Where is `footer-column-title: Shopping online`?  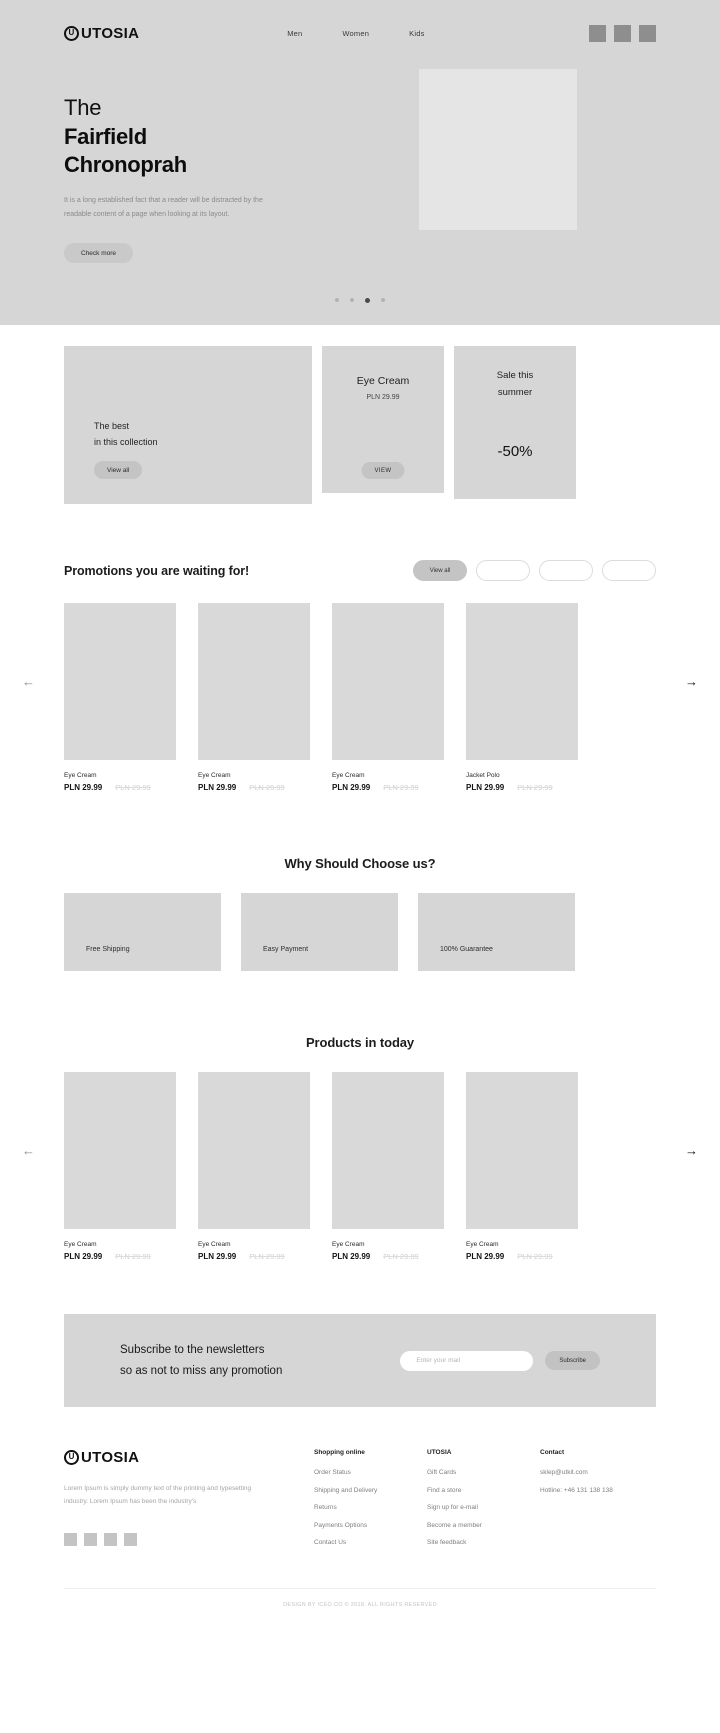 footer-column-title: Shopping online is located at coordinates (339, 1452).